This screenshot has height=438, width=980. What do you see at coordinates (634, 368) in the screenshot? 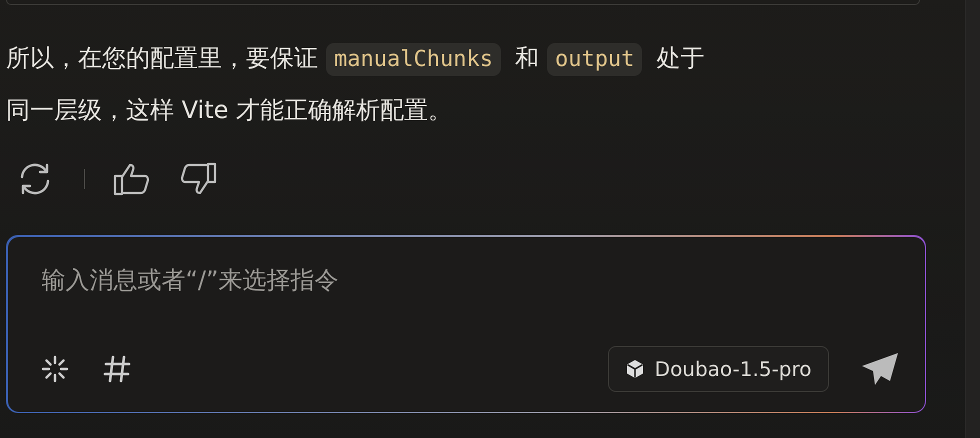
I see `cube-icon` at bounding box center [634, 368].